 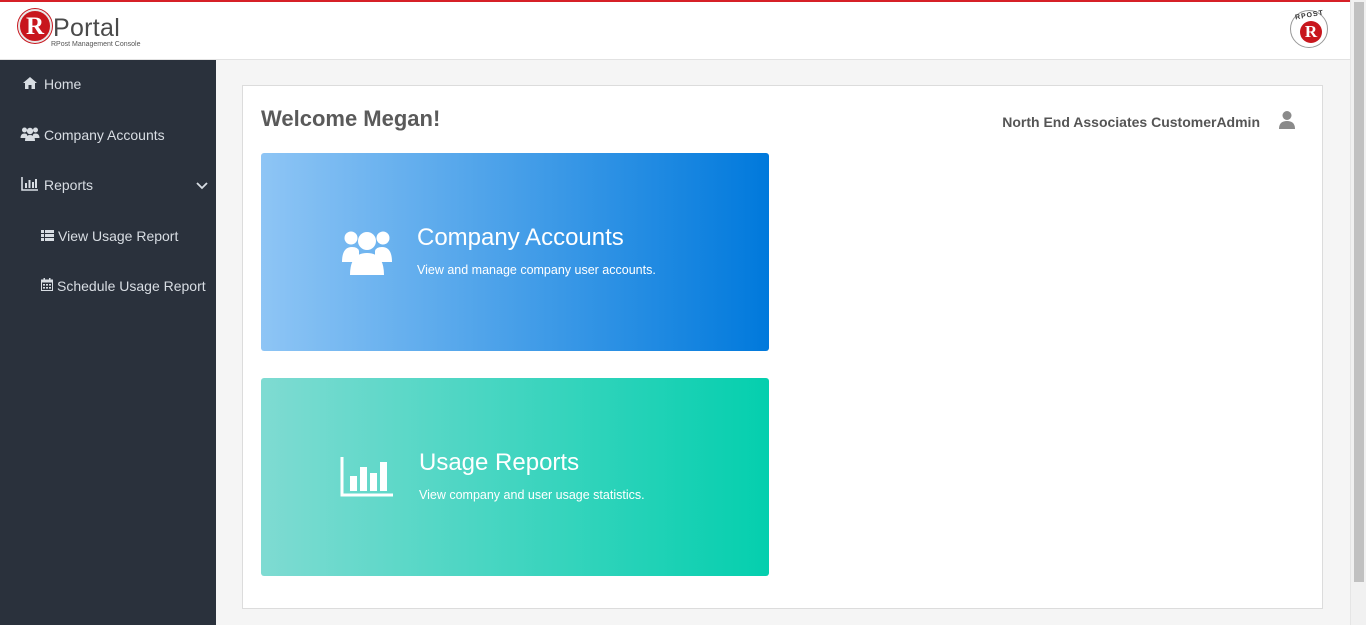 I want to click on sidebar-item-view-usage-report: View Usage Report, so click(x=108, y=236).